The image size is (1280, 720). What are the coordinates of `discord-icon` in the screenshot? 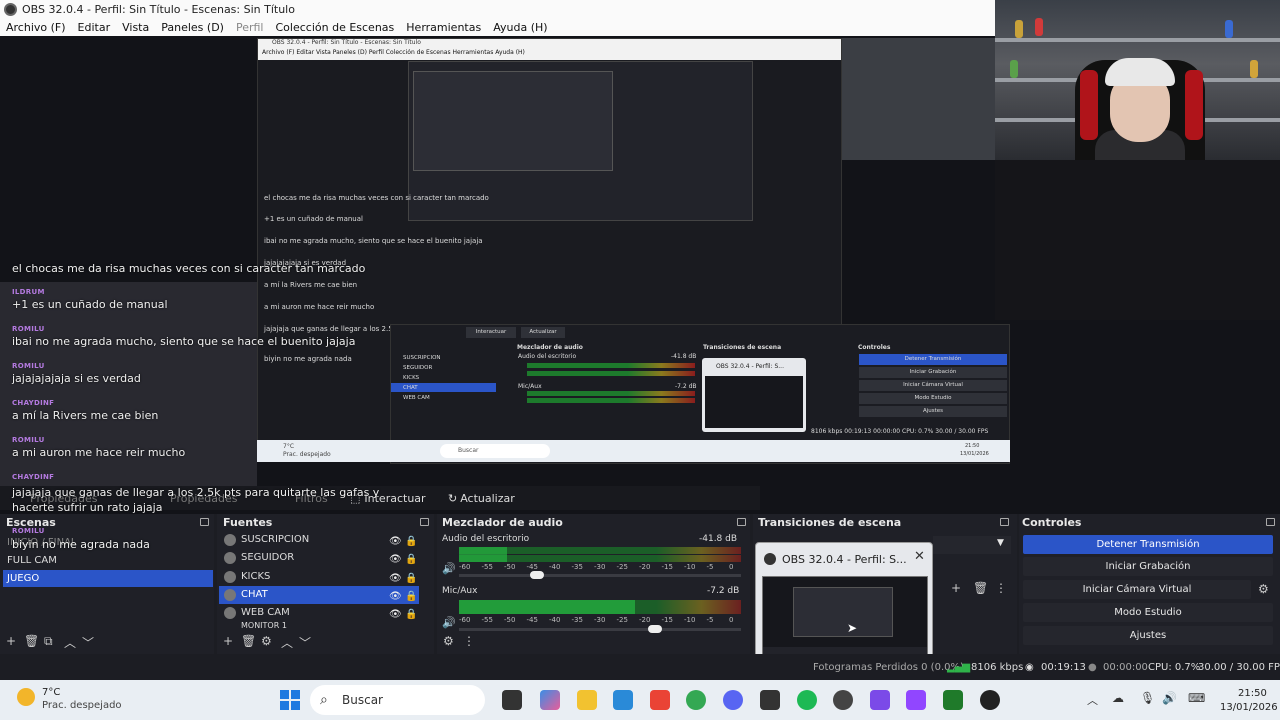 It's located at (733, 700).